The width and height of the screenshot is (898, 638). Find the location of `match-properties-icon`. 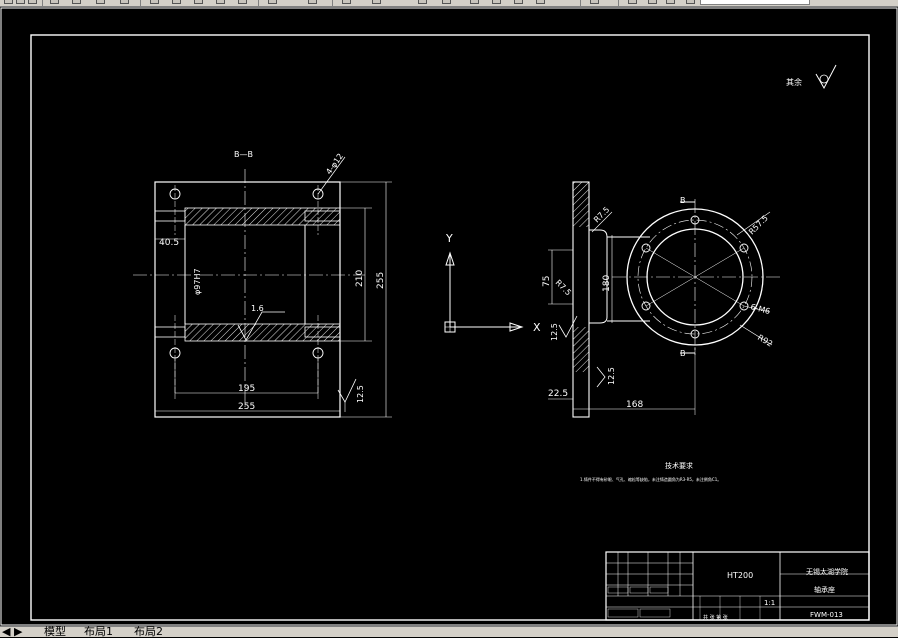

match-properties-icon is located at coordinates (198, 2).